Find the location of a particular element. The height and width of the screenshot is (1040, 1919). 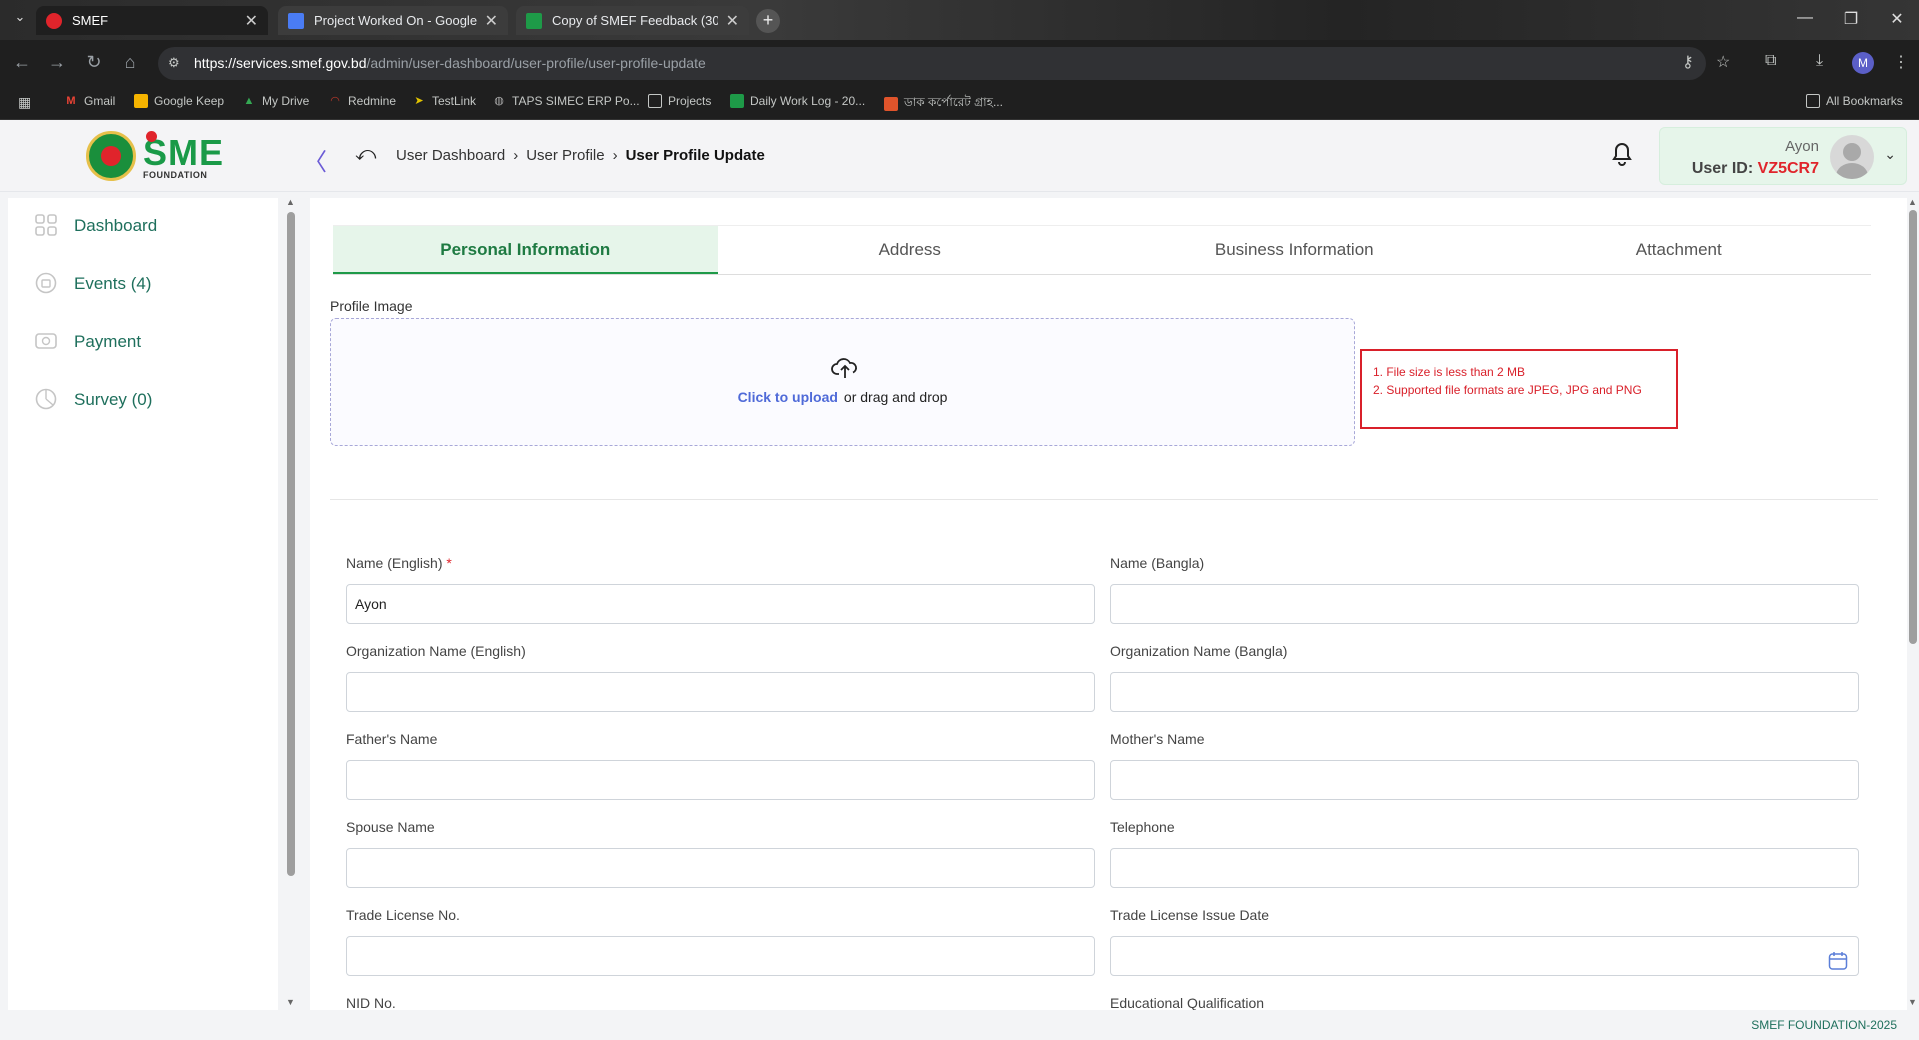

user-avatar is located at coordinates (1852, 157).